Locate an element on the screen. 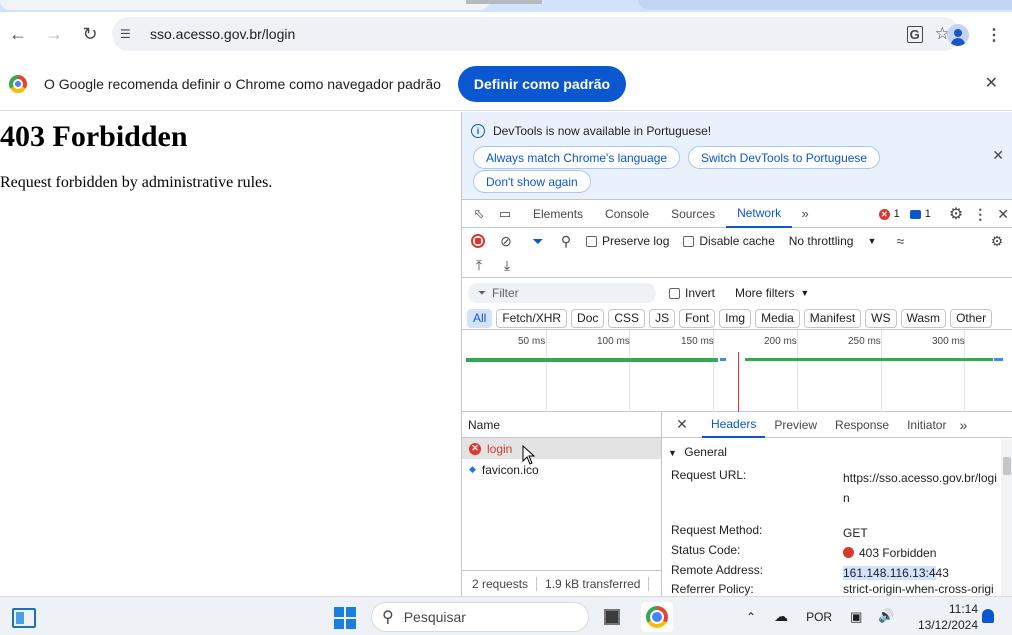 Image resolution: width=1012 pixels, height=635 pixels. set-default-button: Definir como padrão is located at coordinates (542, 83).